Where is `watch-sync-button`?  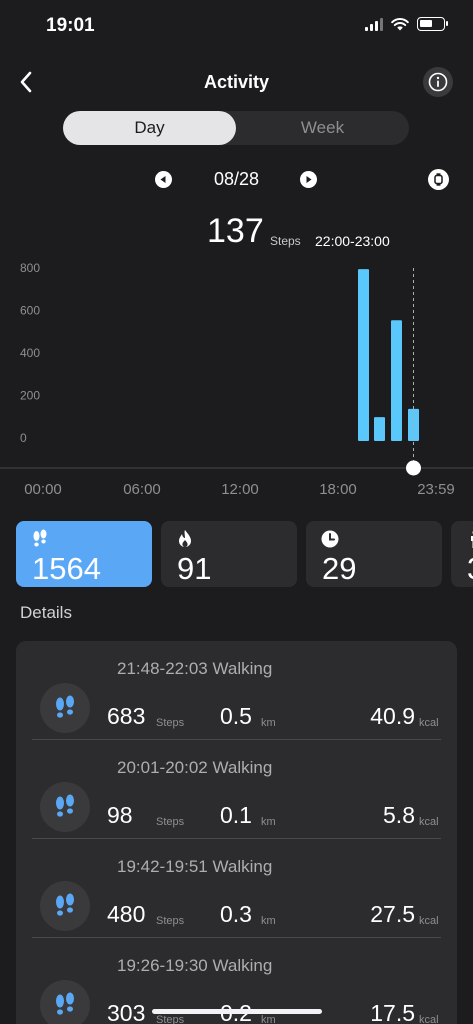 watch-sync-button is located at coordinates (438, 179).